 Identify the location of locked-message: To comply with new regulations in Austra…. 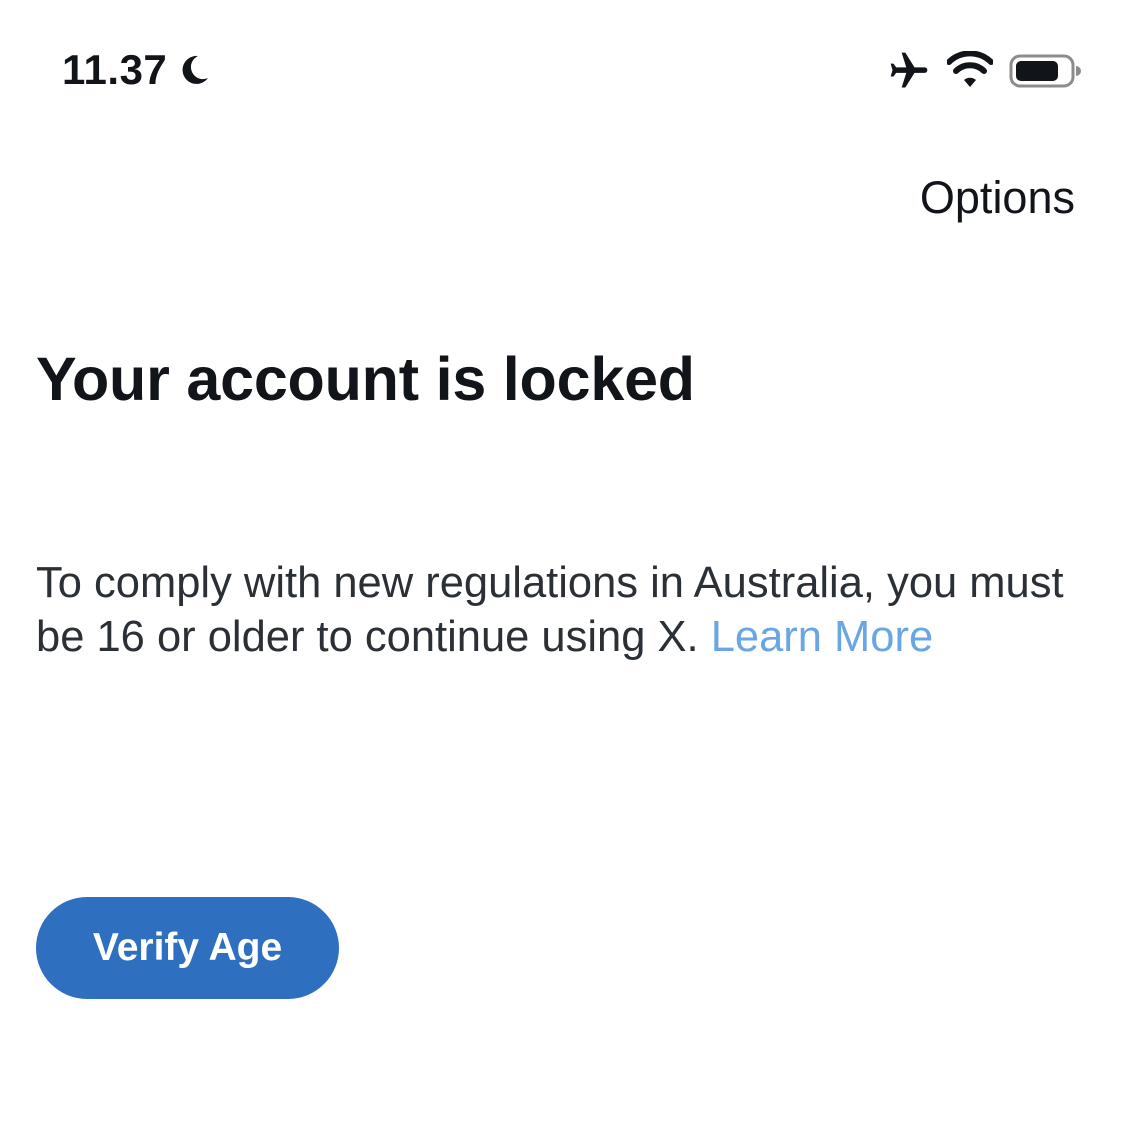
(566, 610).